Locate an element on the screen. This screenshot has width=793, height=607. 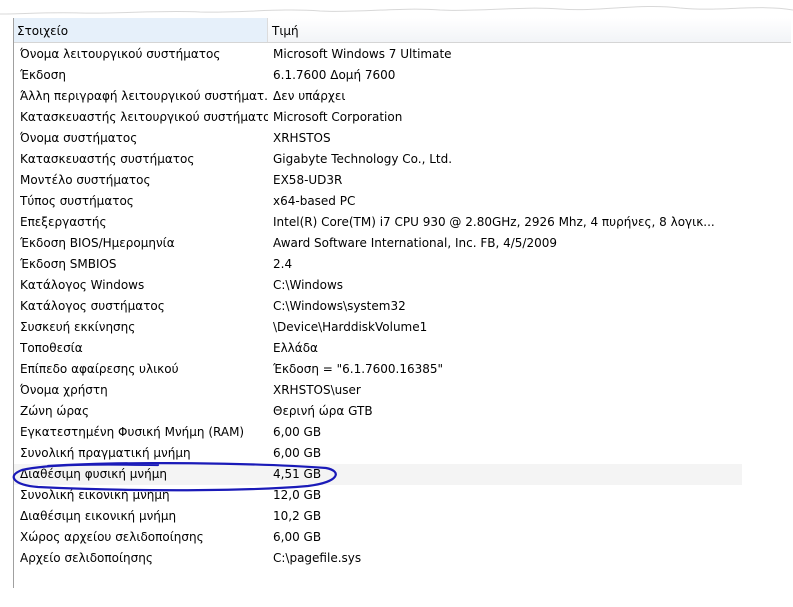
row-item-cell: Όνομα συστήματος is located at coordinates (79, 138).